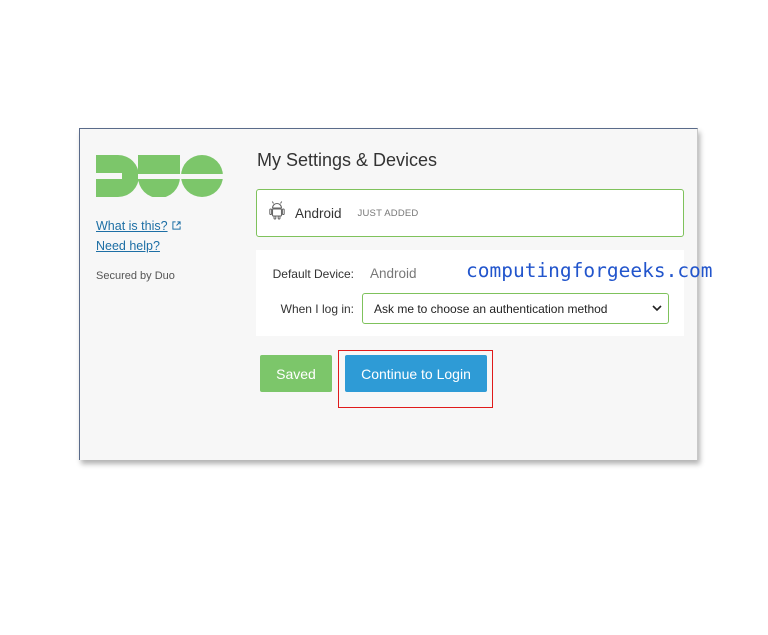 This screenshot has width=768, height=635. I want to click on what-is-this-link: What is this?, so click(166, 226).